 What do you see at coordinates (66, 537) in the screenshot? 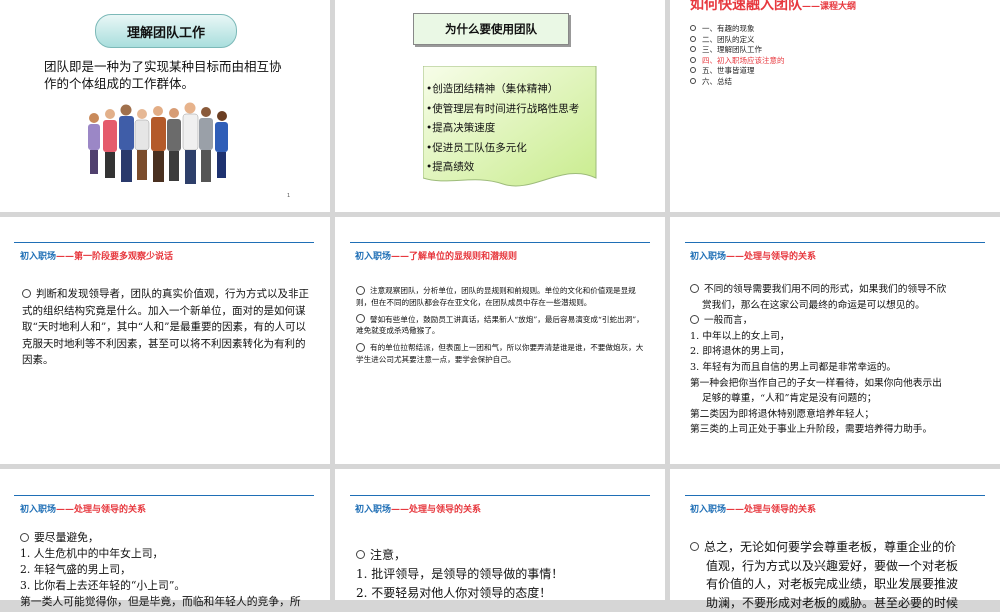
I see `text-line-content: 要尽量避免，` at bounding box center [66, 537].